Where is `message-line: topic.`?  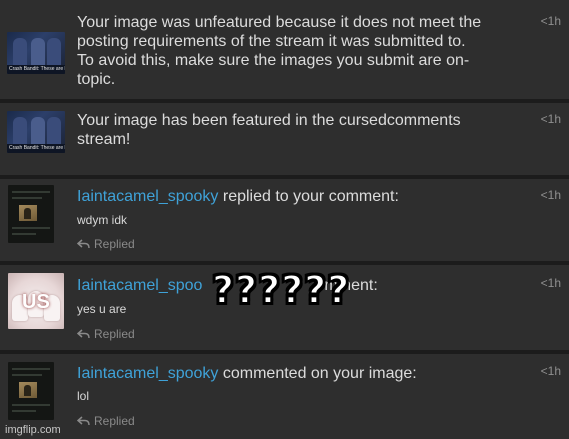 message-line: topic. is located at coordinates (96, 79).